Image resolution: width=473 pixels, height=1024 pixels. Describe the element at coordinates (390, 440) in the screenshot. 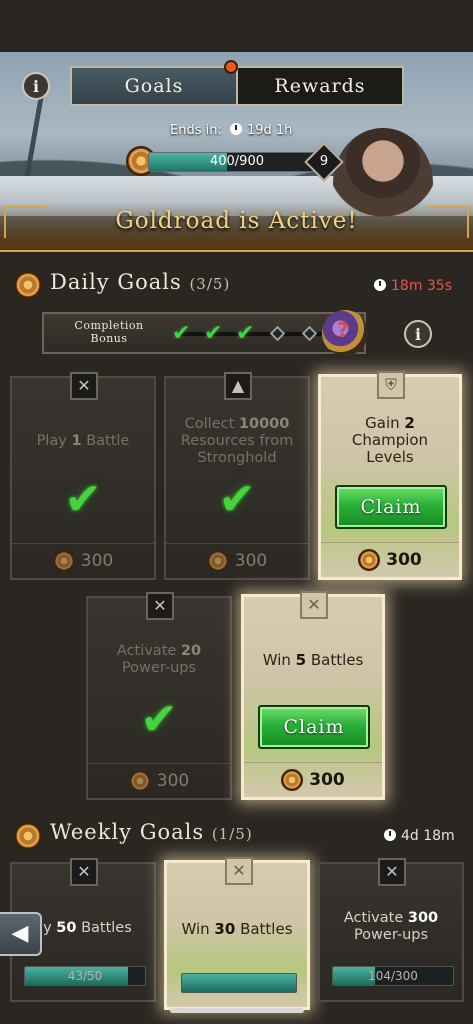

I see `goal-text: Gain 2 Champion Levels` at that location.